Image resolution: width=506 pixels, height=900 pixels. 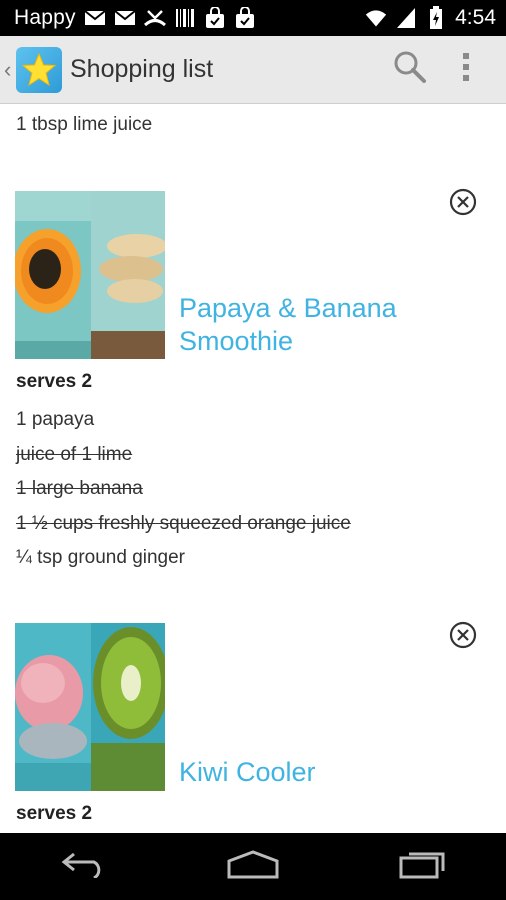 What do you see at coordinates (253, 70) in the screenshot?
I see `action-bar: ‹ Shopping list` at bounding box center [253, 70].